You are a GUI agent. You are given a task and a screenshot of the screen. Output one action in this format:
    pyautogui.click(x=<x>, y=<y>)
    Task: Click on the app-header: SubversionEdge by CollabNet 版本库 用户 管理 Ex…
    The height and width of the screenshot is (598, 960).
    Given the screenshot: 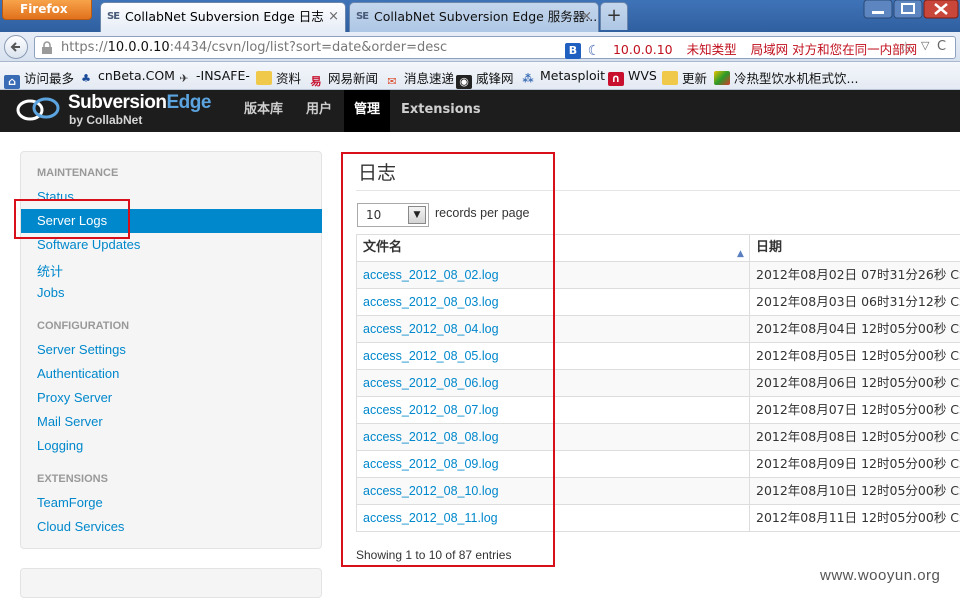 What is the action you would take?
    pyautogui.click(x=480, y=111)
    